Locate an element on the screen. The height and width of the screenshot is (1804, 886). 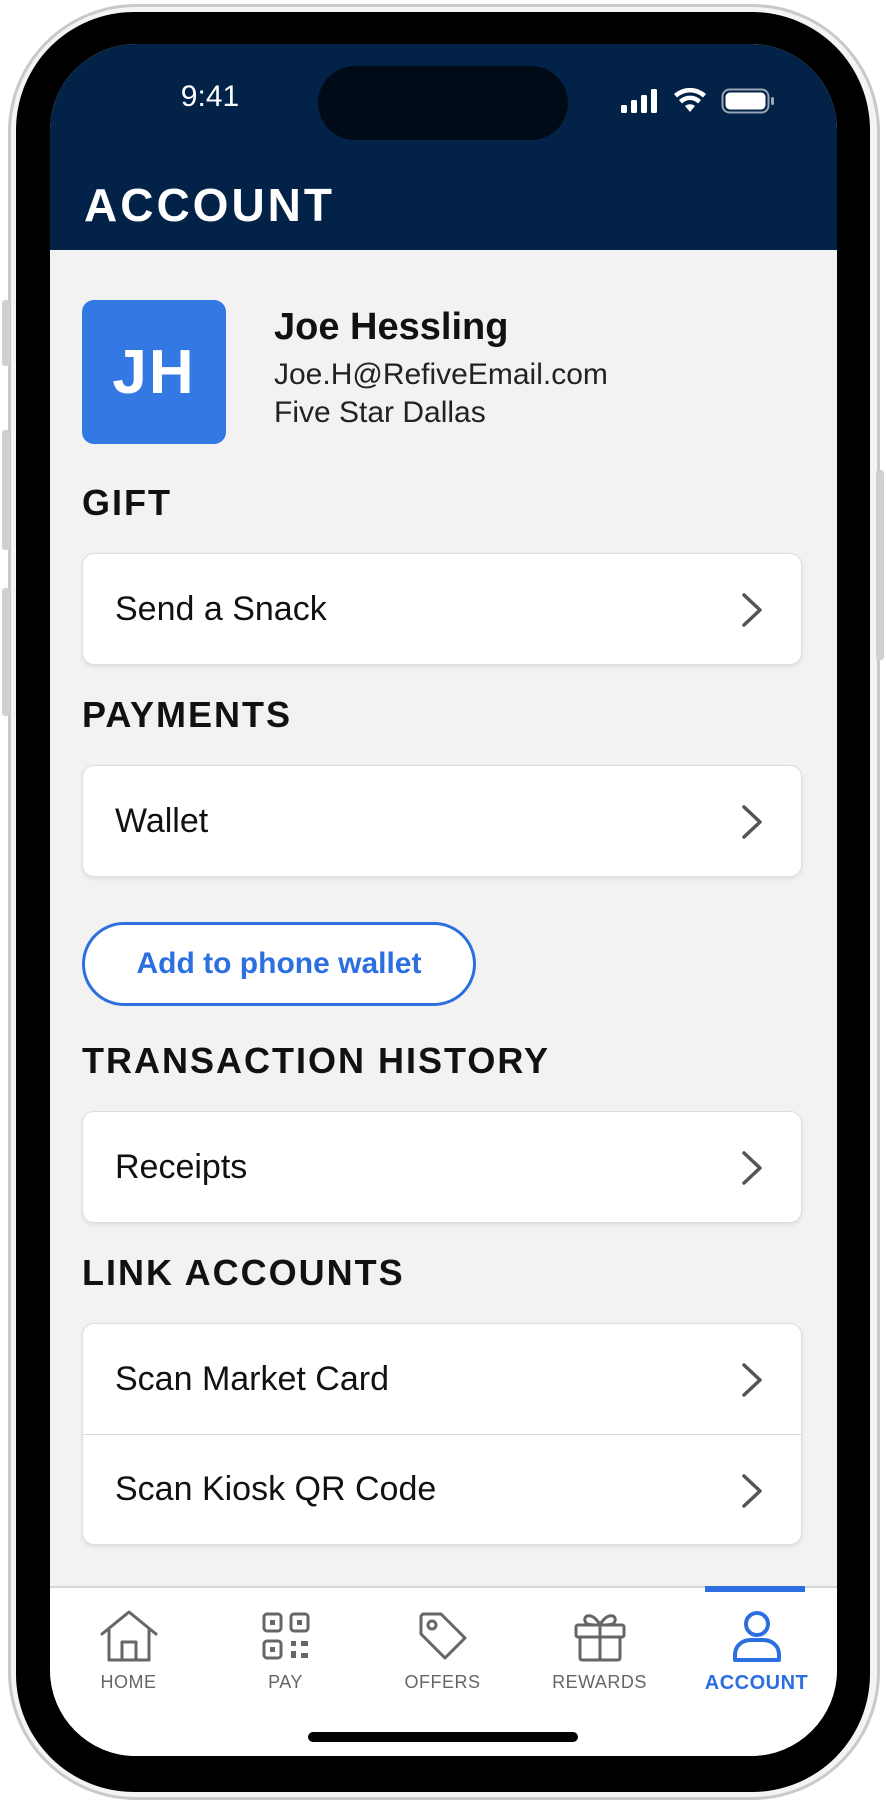
signal-icon is located at coordinates (640, 103).